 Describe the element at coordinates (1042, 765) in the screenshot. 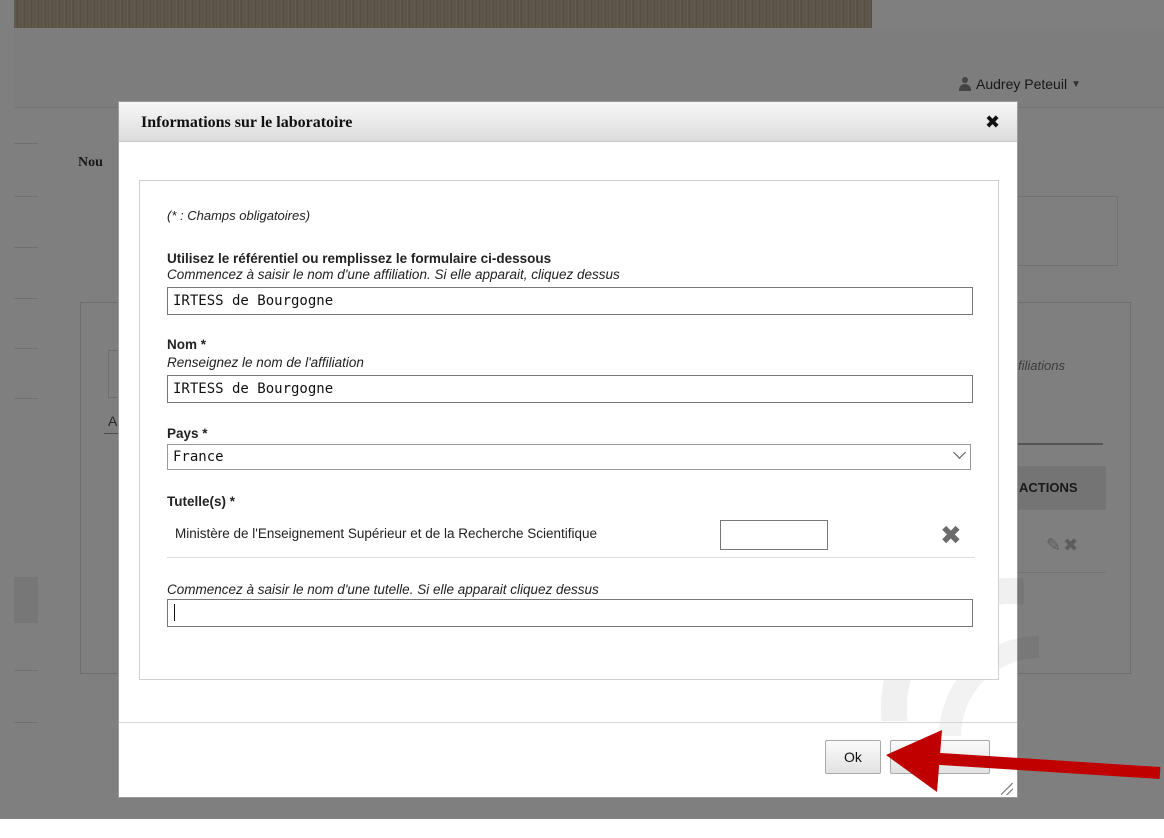

I see `arrow-shaft` at that location.